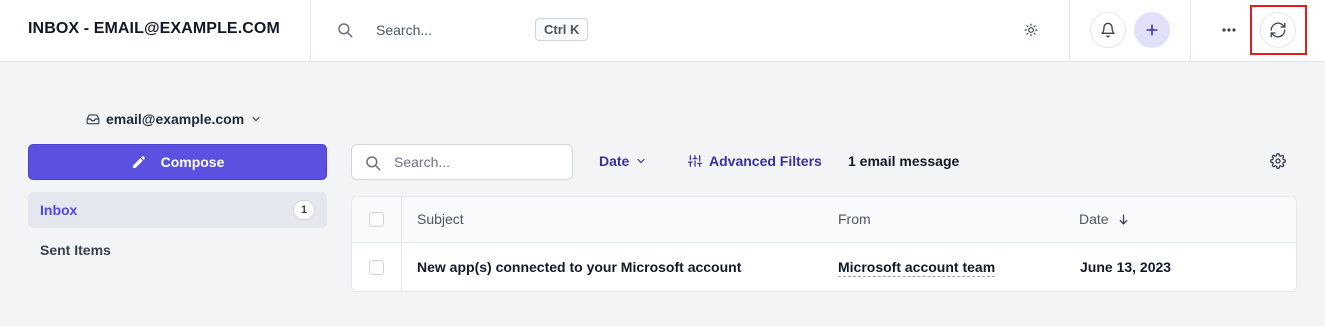  What do you see at coordinates (562, 29) in the screenshot?
I see `search-shortcut-hint: Ctrl K` at bounding box center [562, 29].